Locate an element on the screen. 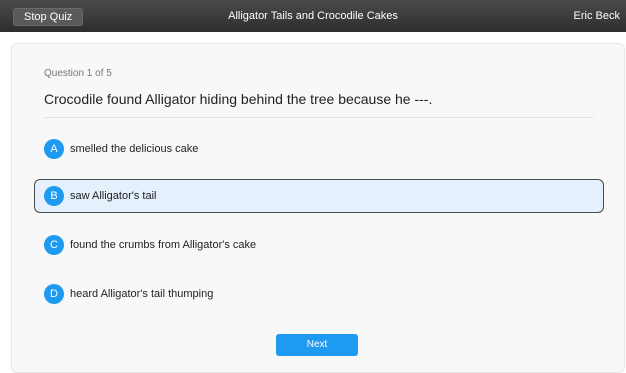  letter-a-badge: A is located at coordinates (54, 149).